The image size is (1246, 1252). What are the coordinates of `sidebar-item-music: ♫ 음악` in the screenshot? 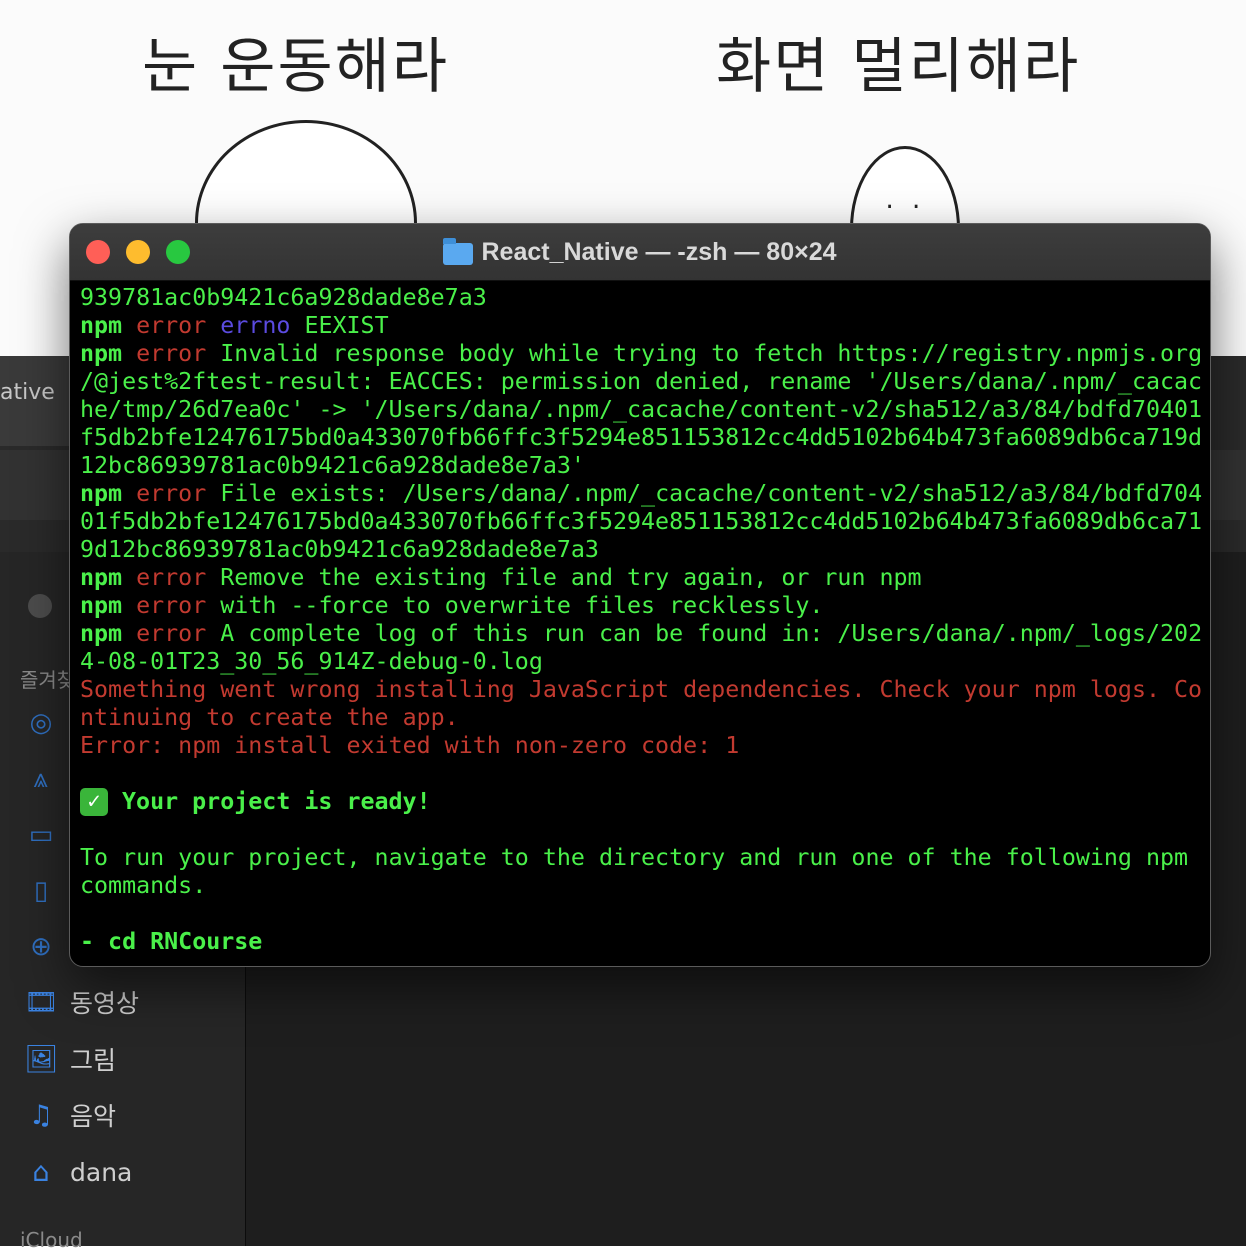 It's located at (70, 1115).